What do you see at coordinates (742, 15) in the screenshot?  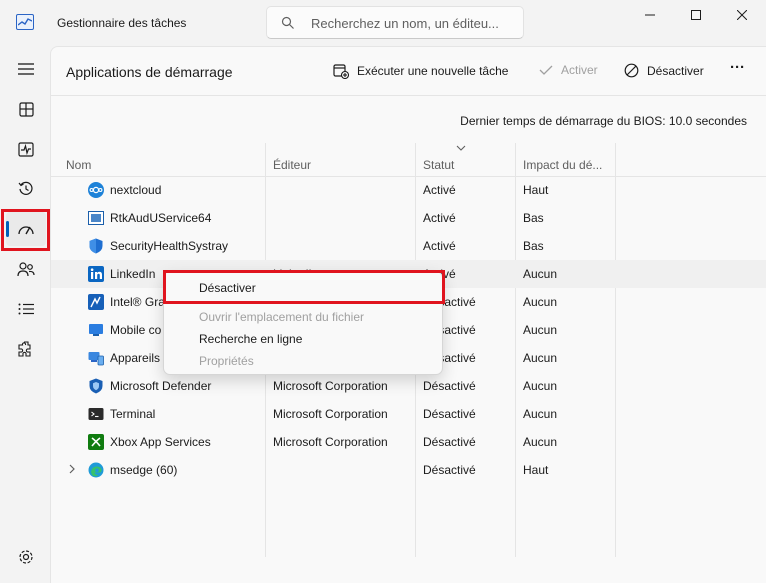 I see `close-button` at bounding box center [742, 15].